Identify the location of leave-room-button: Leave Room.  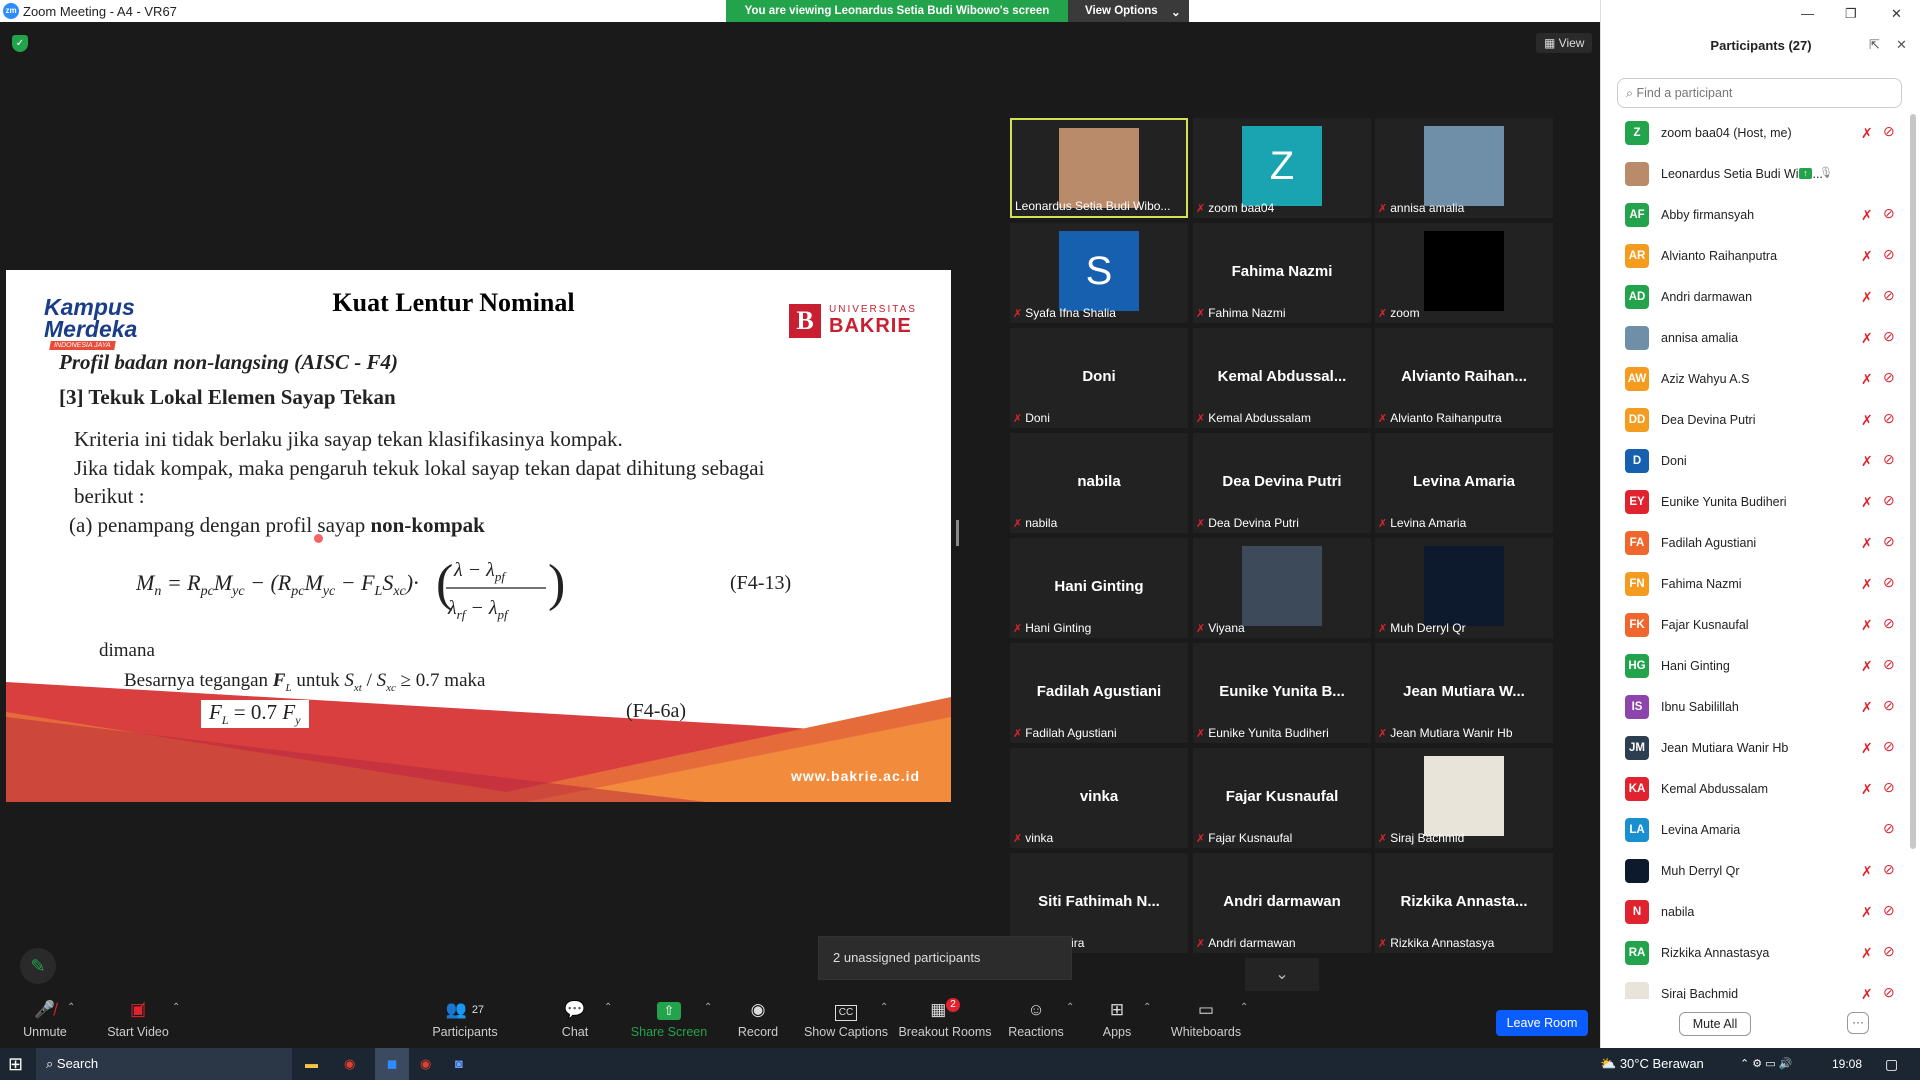
(1542, 1023).